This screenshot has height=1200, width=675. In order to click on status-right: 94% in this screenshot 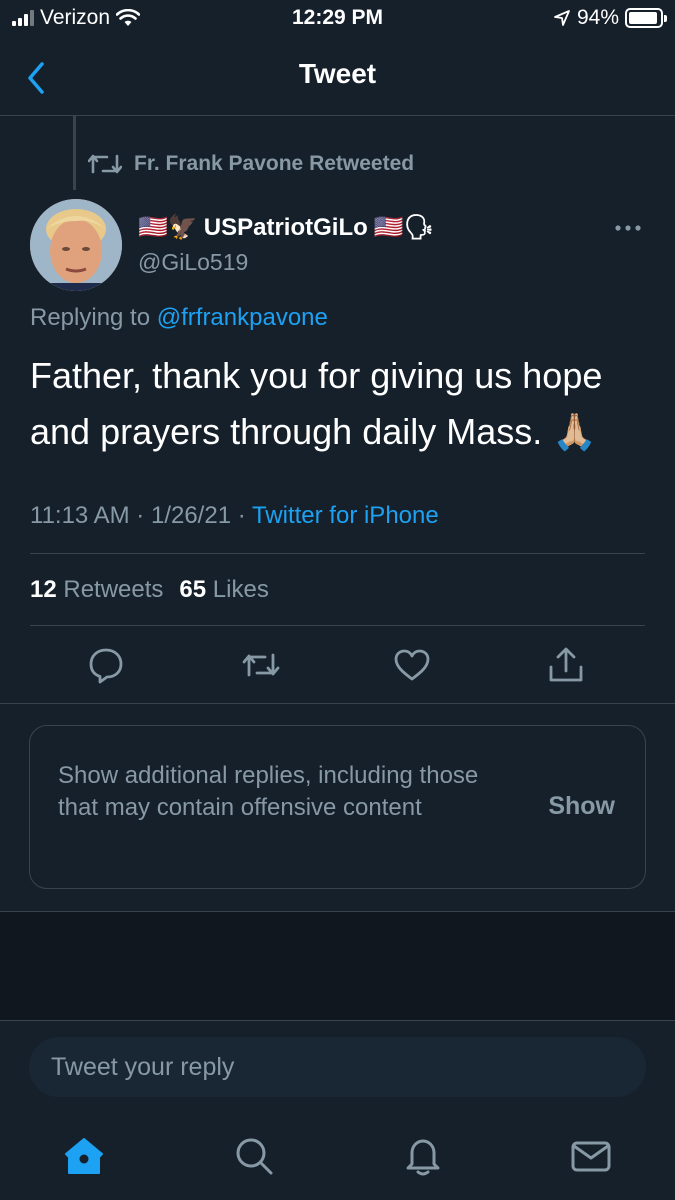, I will do `click(610, 18)`.